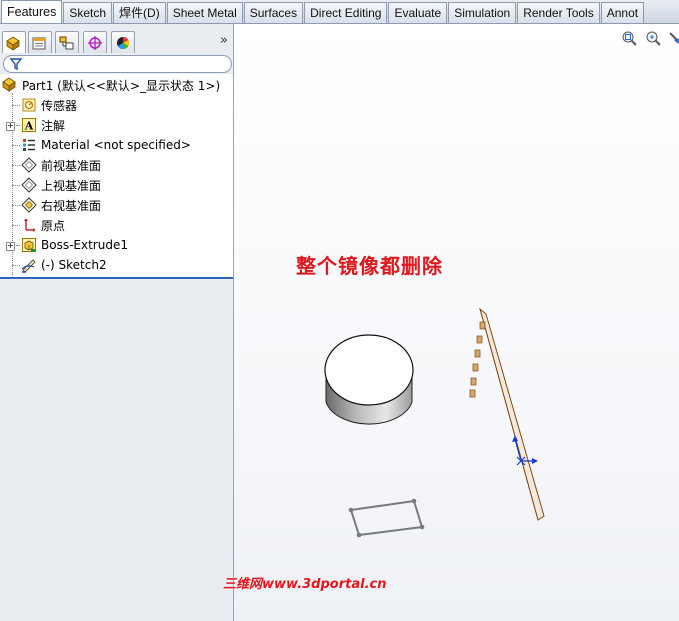 This screenshot has width=679, height=621. What do you see at coordinates (88, 12) in the screenshot?
I see `tab-sketch: Sketch` at bounding box center [88, 12].